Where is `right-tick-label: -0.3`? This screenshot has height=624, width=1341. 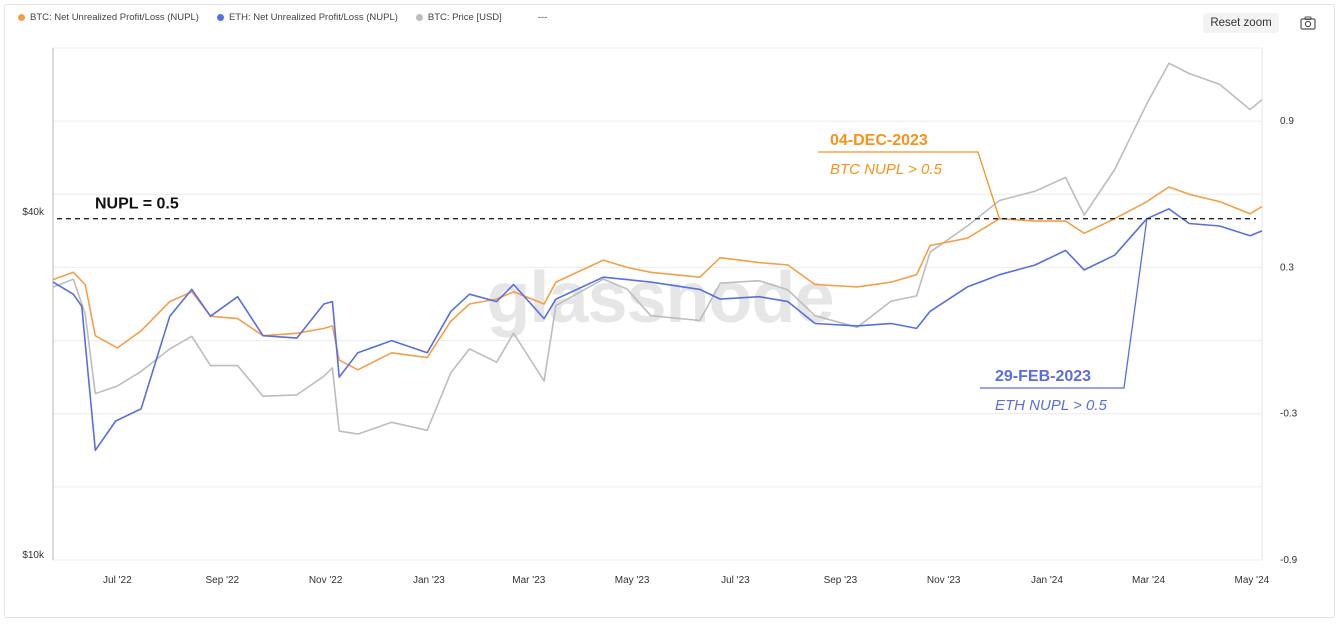 right-tick-label: -0.3 is located at coordinates (1289, 414).